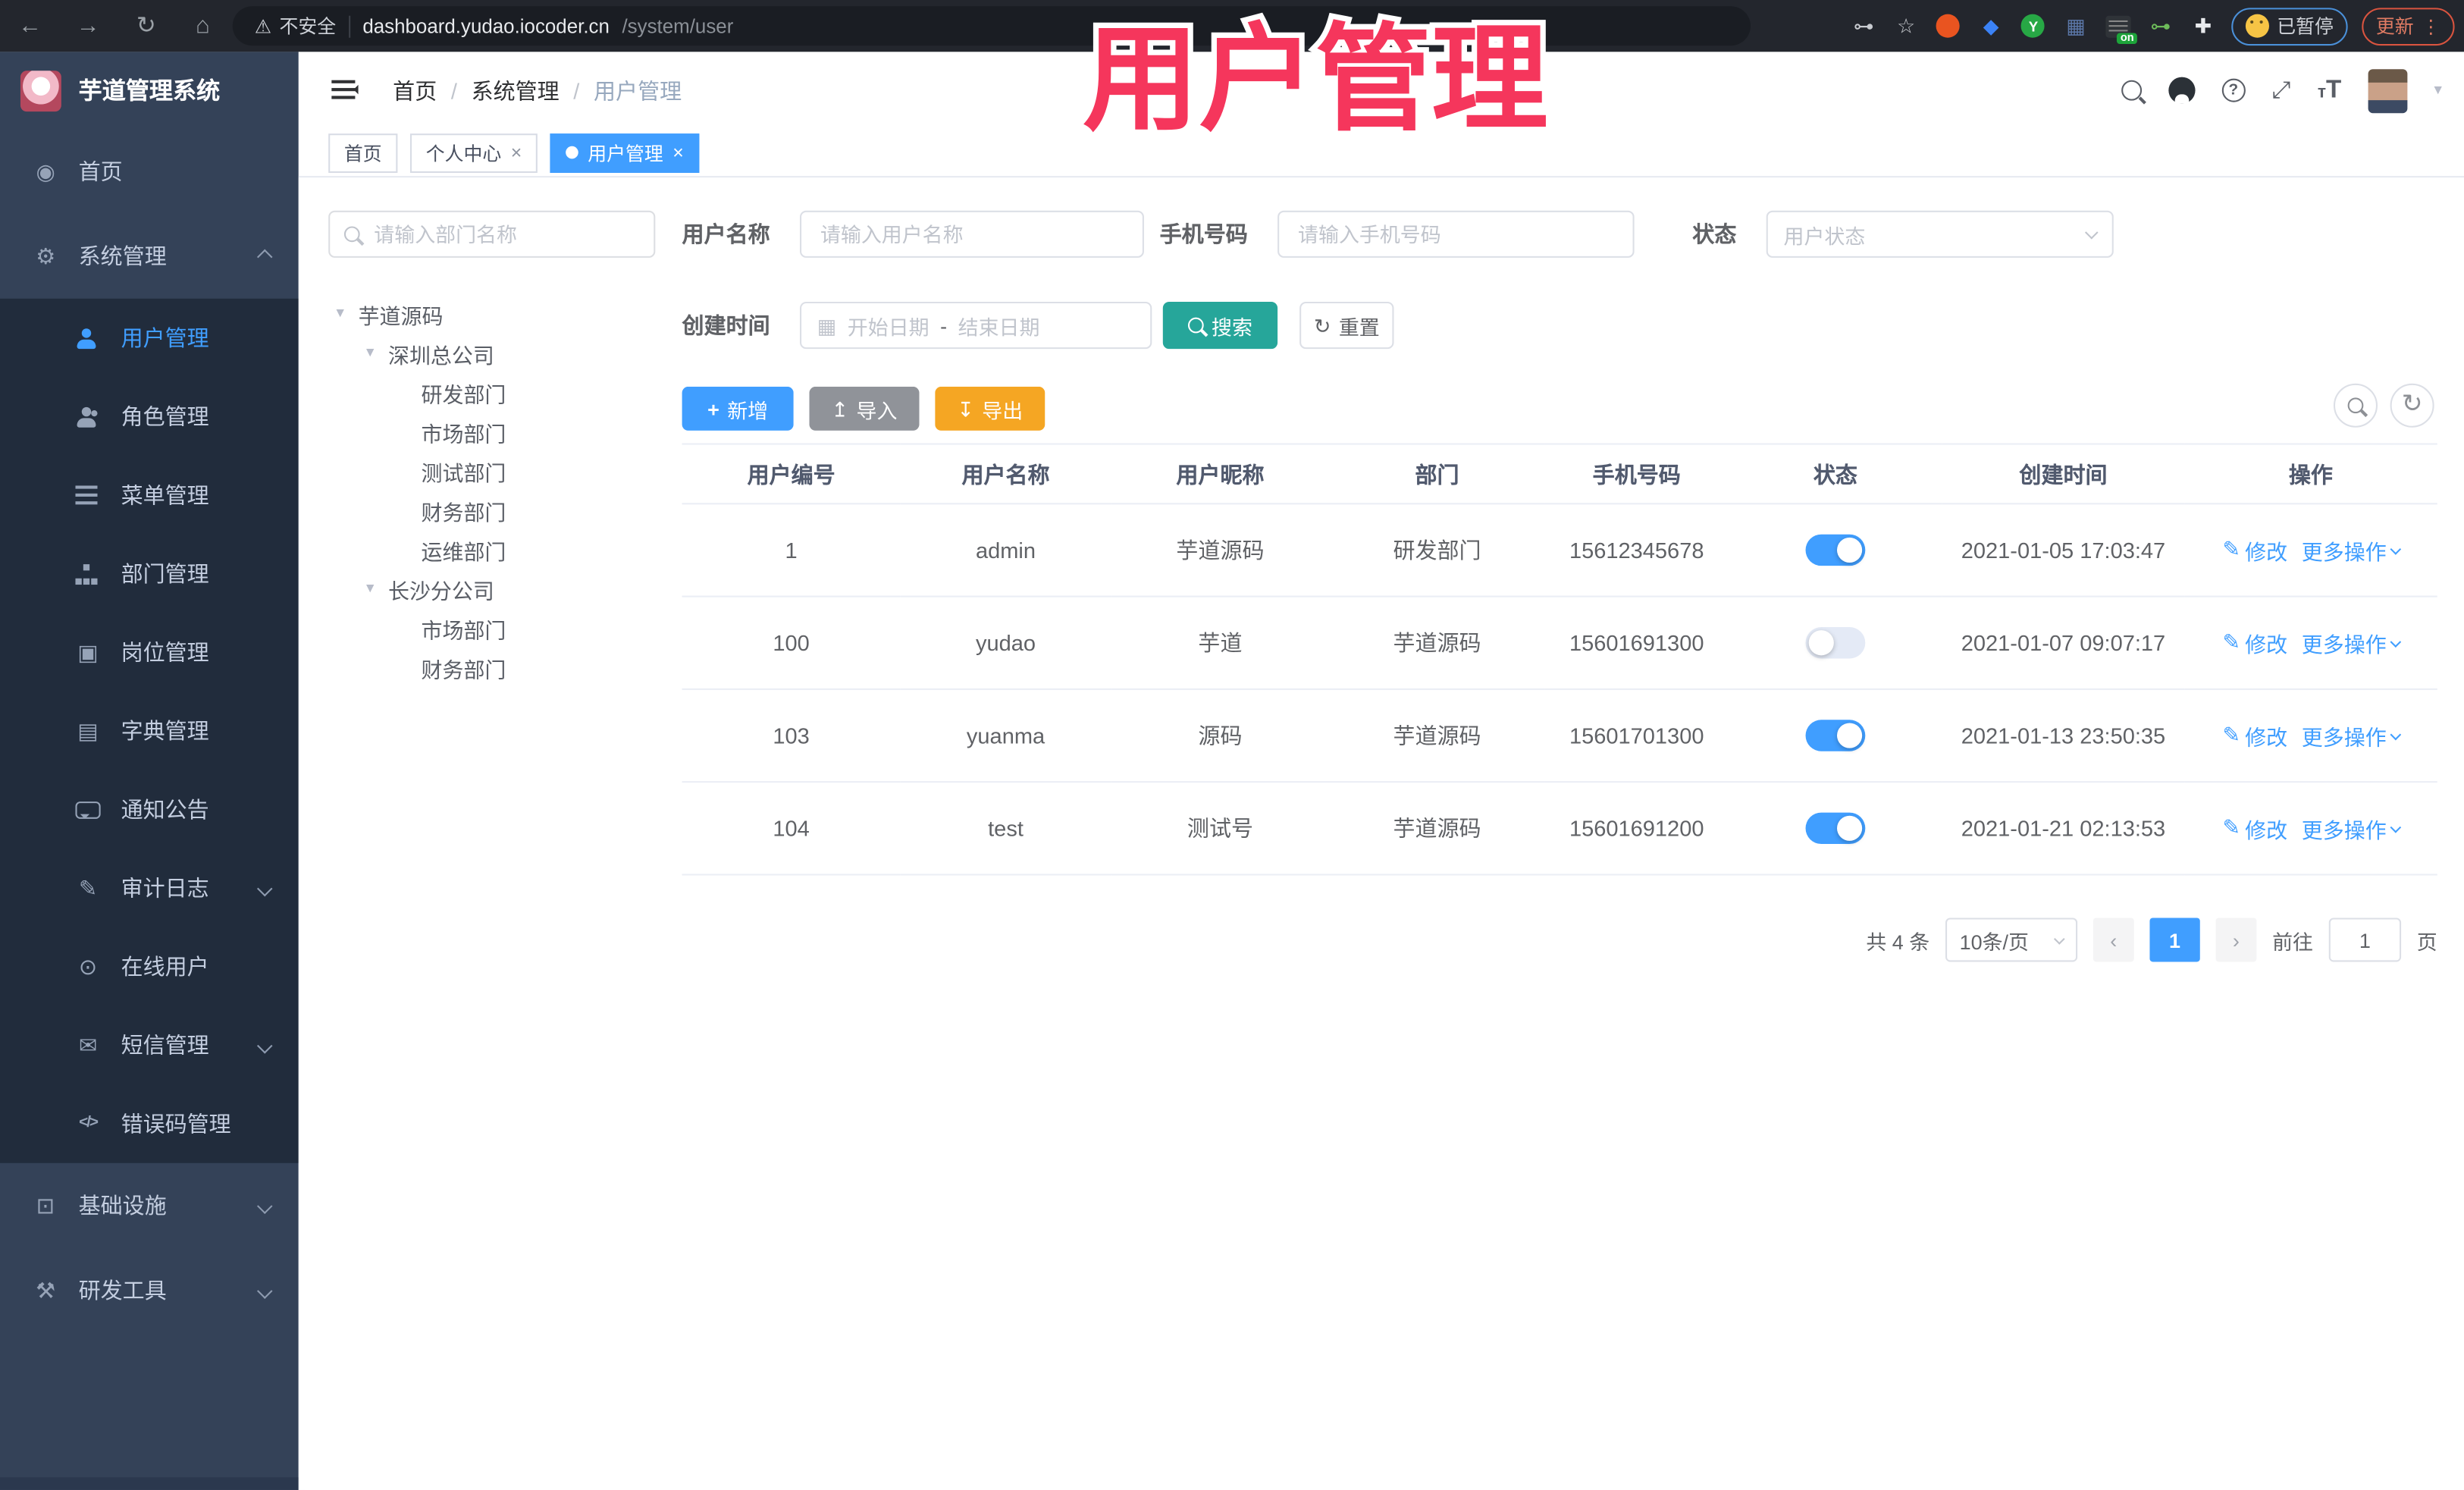  What do you see at coordinates (1456, 234) in the screenshot?
I see `mobile-input` at bounding box center [1456, 234].